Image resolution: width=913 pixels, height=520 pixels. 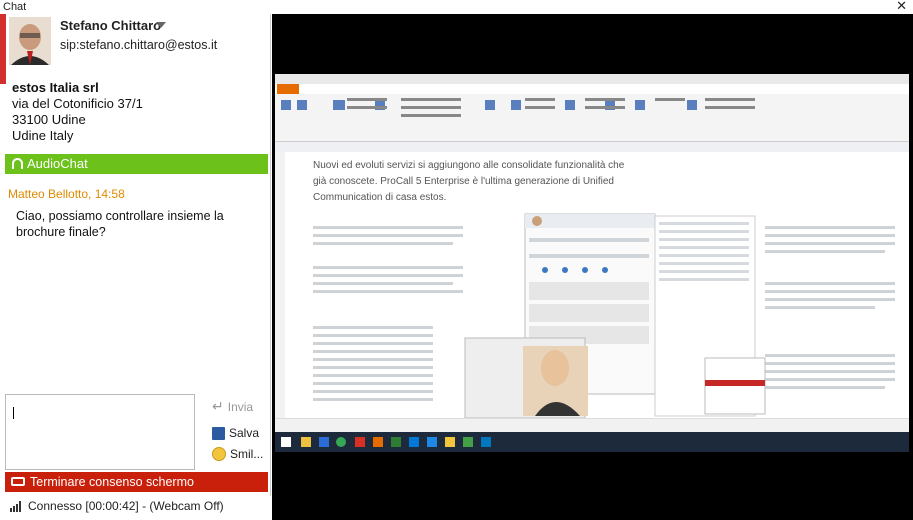 I want to click on chevron-down-icon, so click(x=161, y=25).